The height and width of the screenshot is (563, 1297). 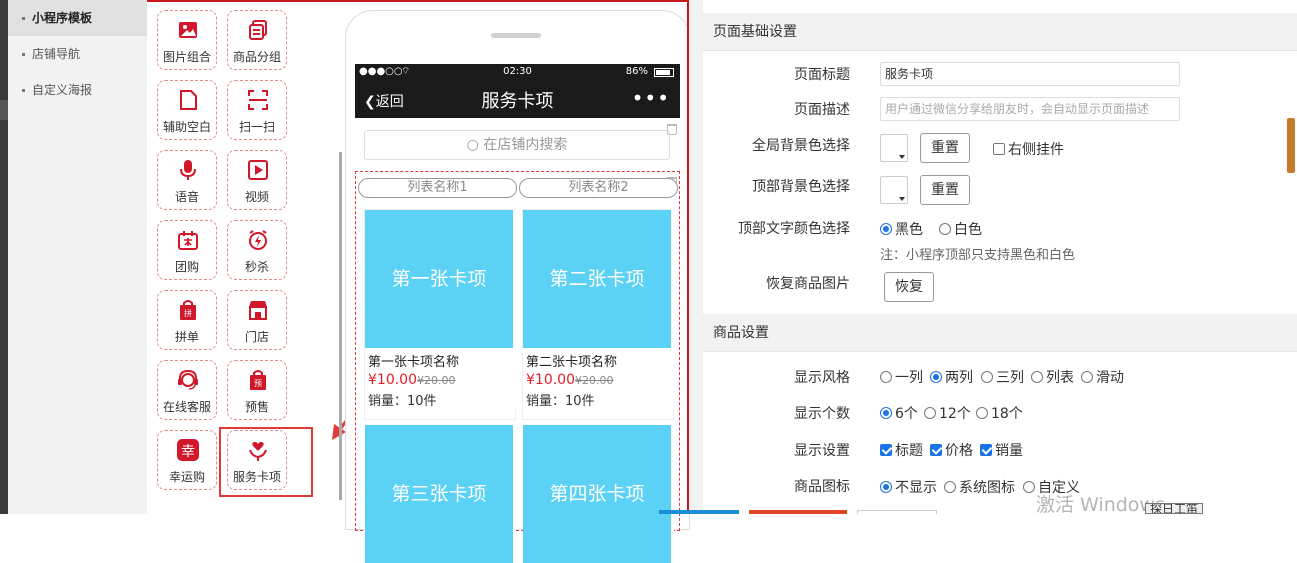 I want to click on count-option-6: 6个, so click(x=899, y=413).